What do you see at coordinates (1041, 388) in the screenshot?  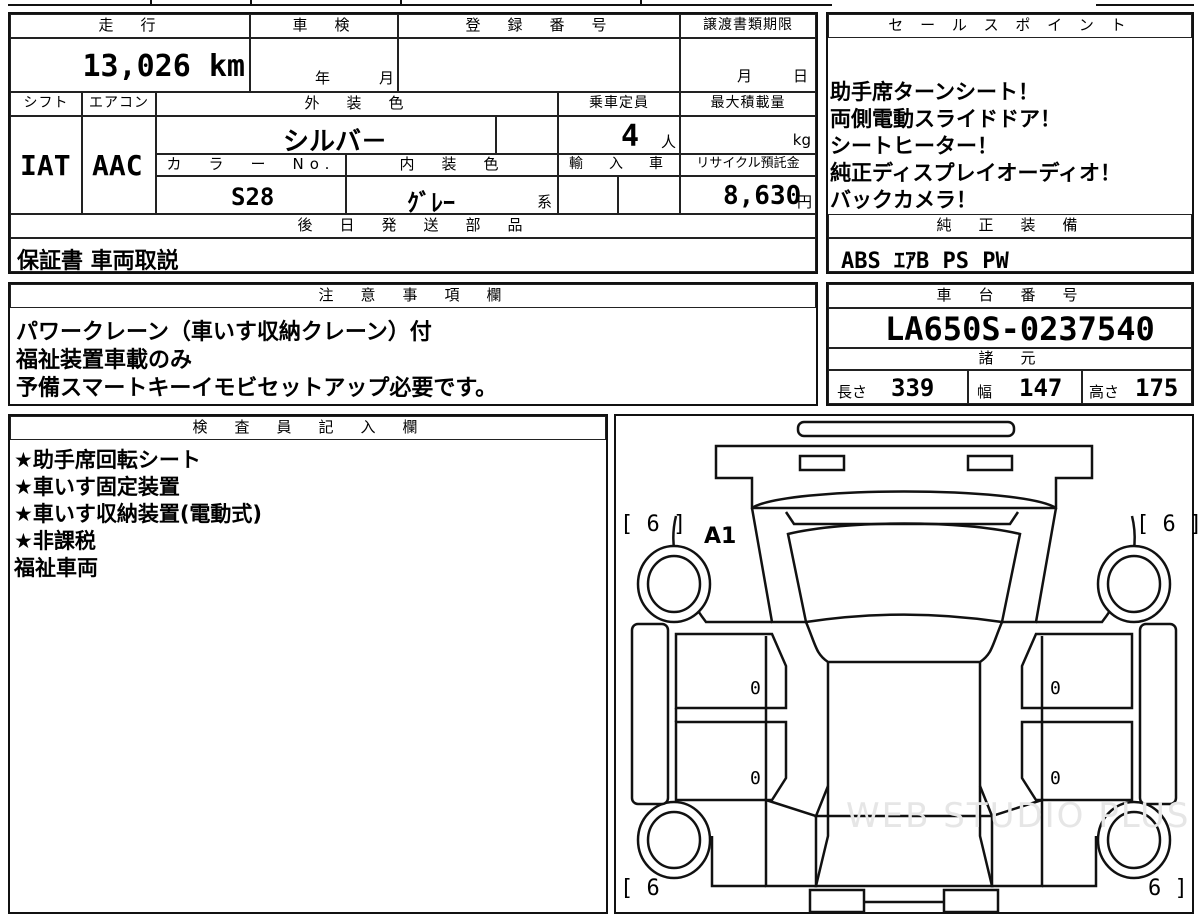 I see `width-value: 147` at bounding box center [1041, 388].